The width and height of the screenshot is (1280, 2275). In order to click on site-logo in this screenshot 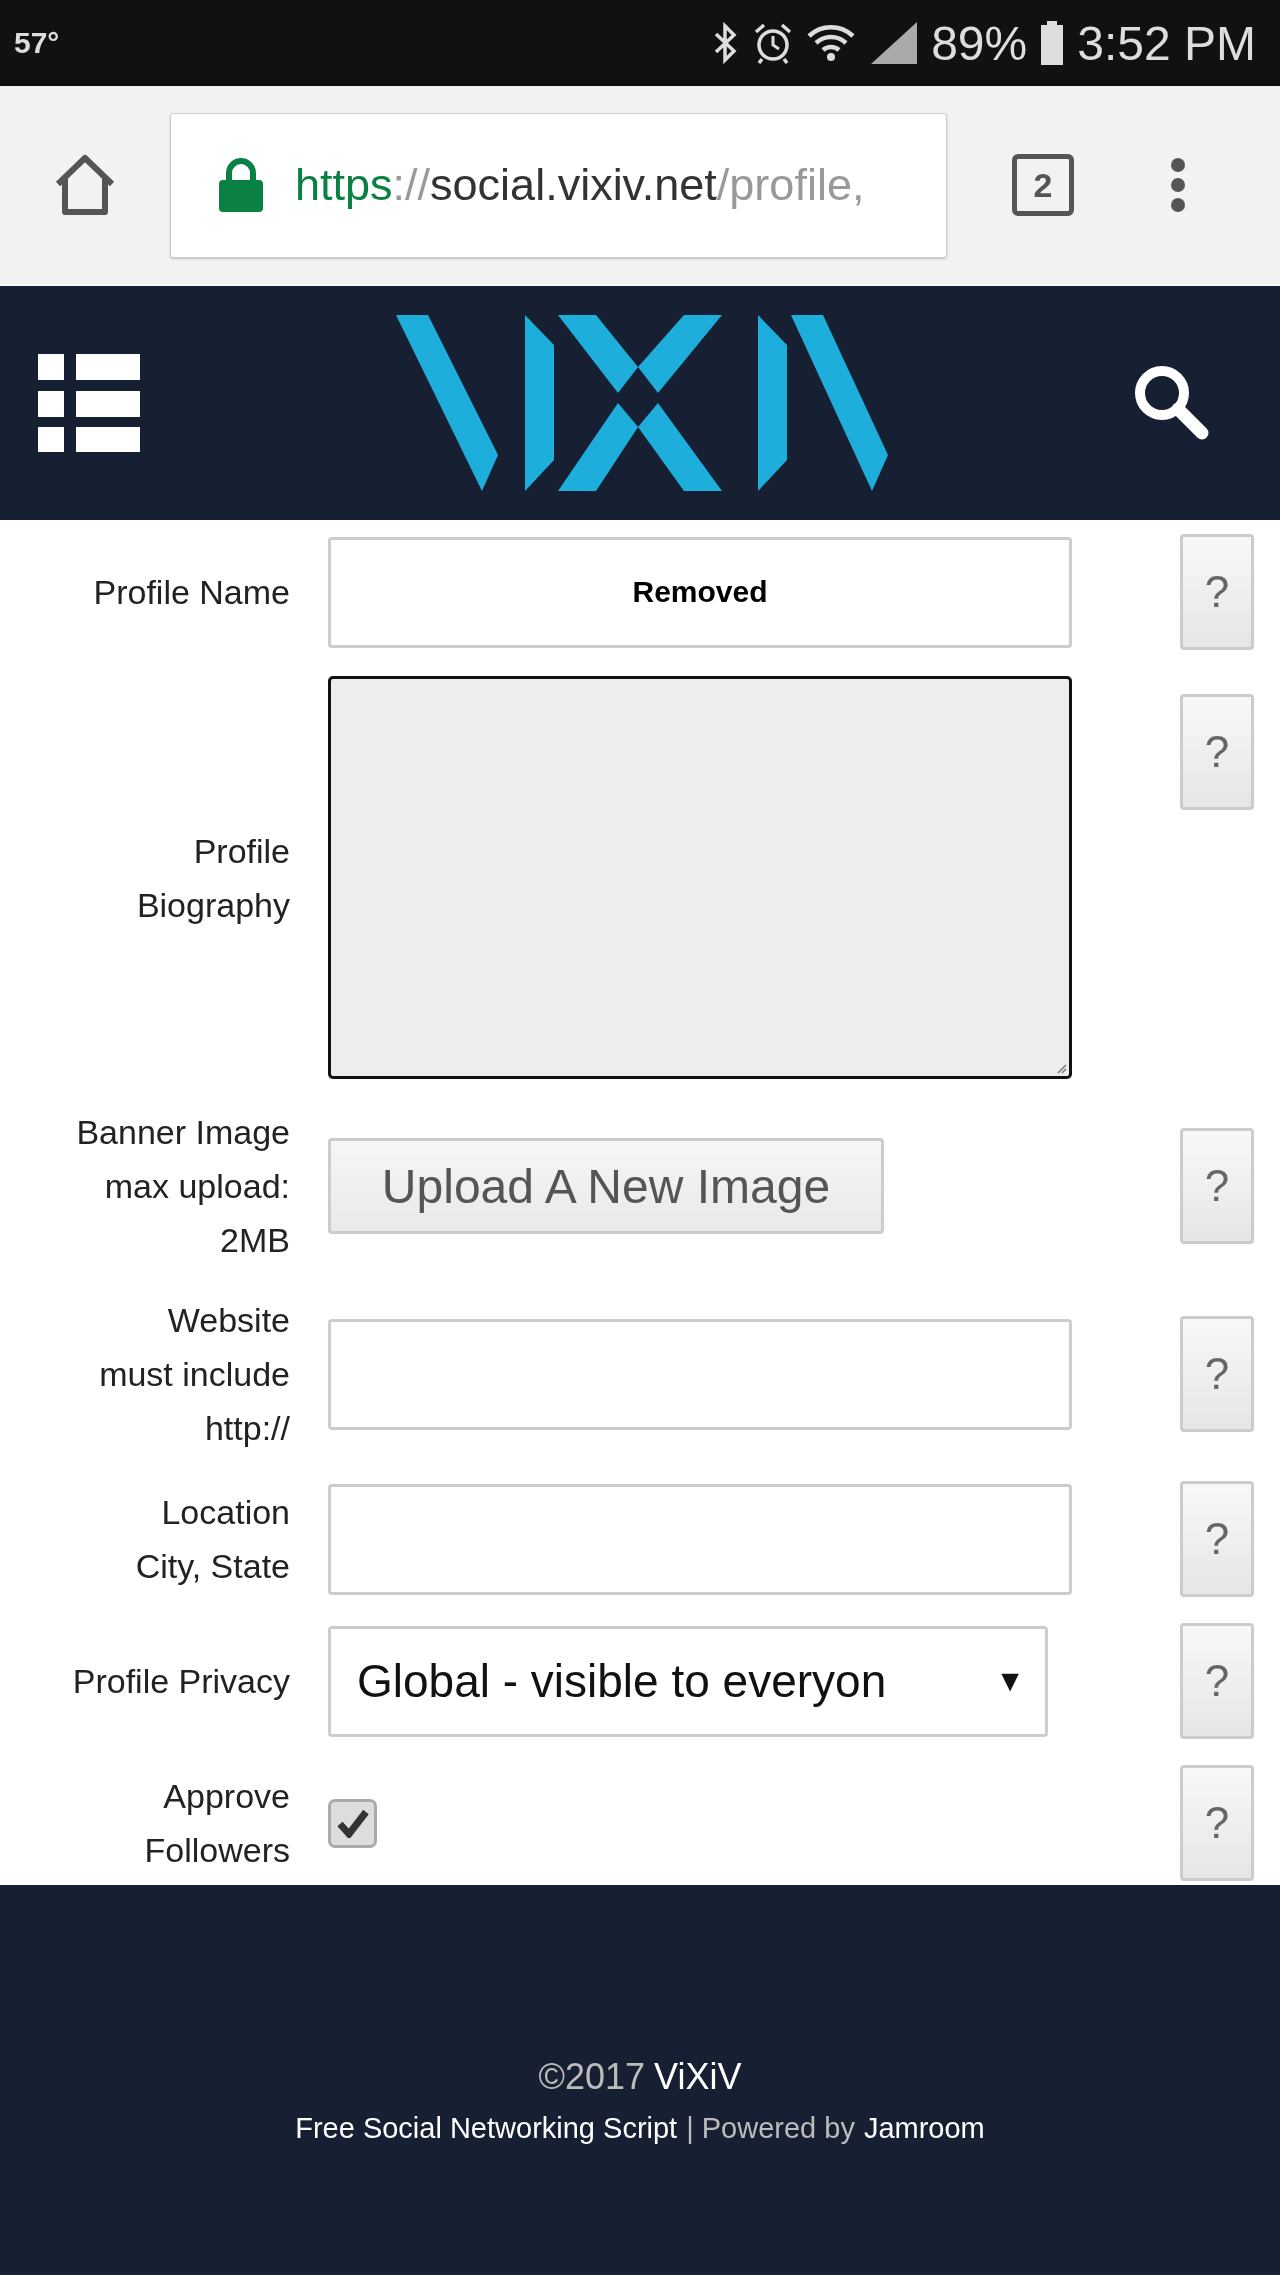, I will do `click(642, 403)`.